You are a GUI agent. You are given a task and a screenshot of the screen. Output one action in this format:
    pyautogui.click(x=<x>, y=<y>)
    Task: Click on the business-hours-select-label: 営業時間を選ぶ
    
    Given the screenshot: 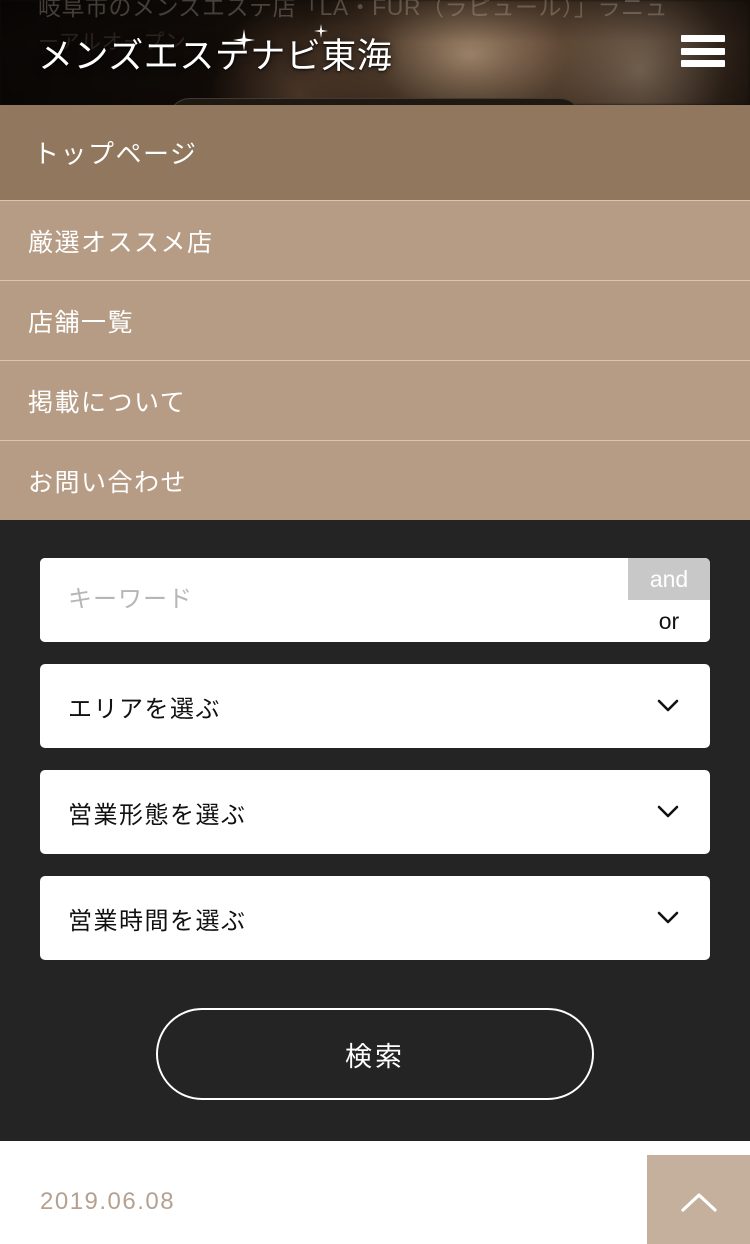 What is the action you would take?
    pyautogui.click(x=157, y=921)
    